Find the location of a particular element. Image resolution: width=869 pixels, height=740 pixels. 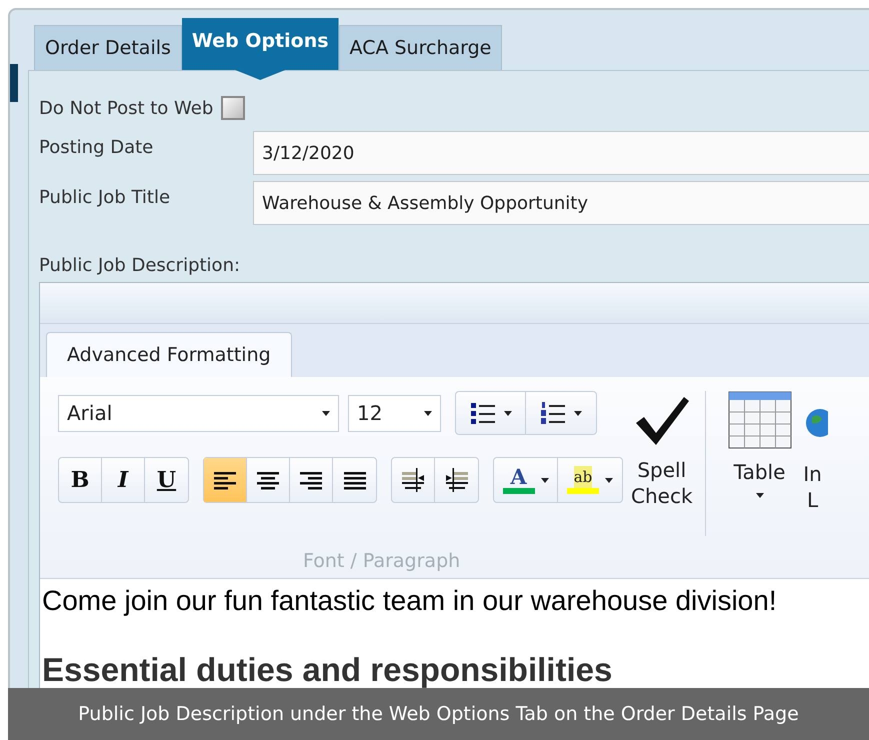

align-left-button is located at coordinates (225, 480).